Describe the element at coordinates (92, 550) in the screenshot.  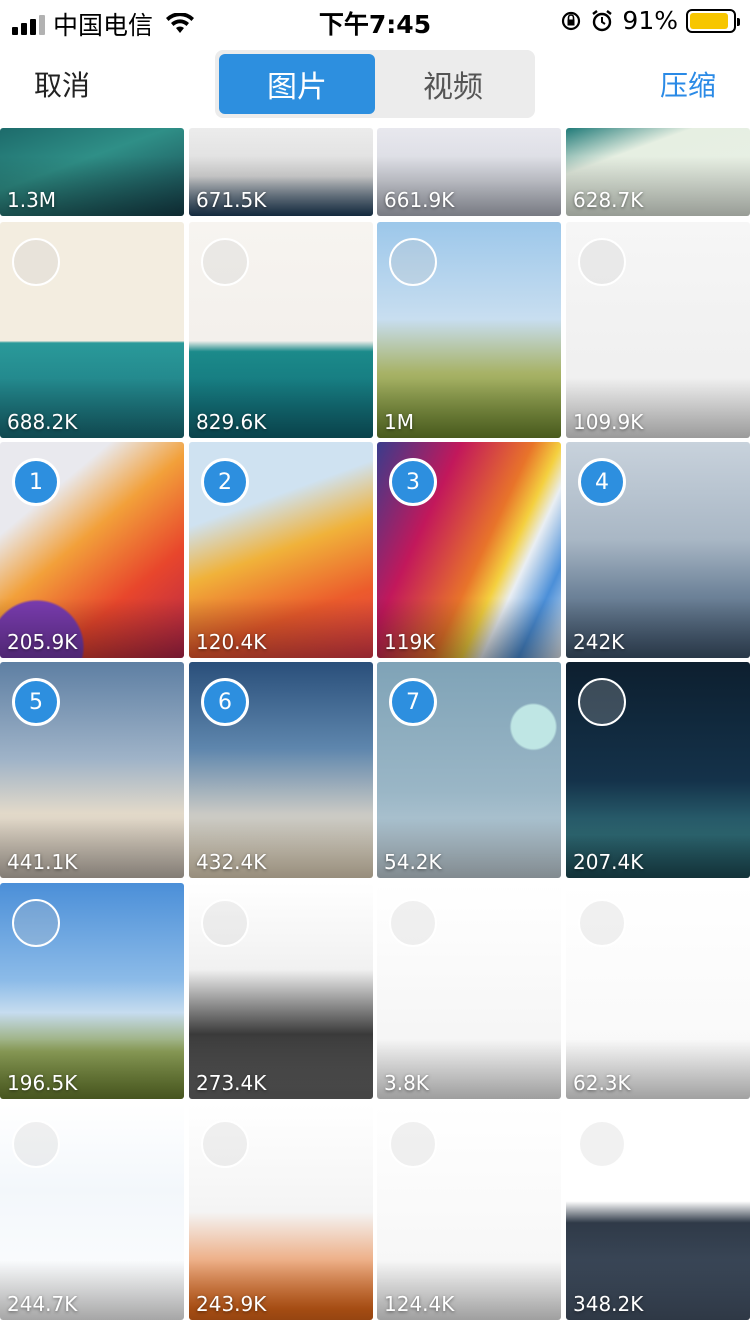
I see `photo-cell: 1 205.9K` at that location.